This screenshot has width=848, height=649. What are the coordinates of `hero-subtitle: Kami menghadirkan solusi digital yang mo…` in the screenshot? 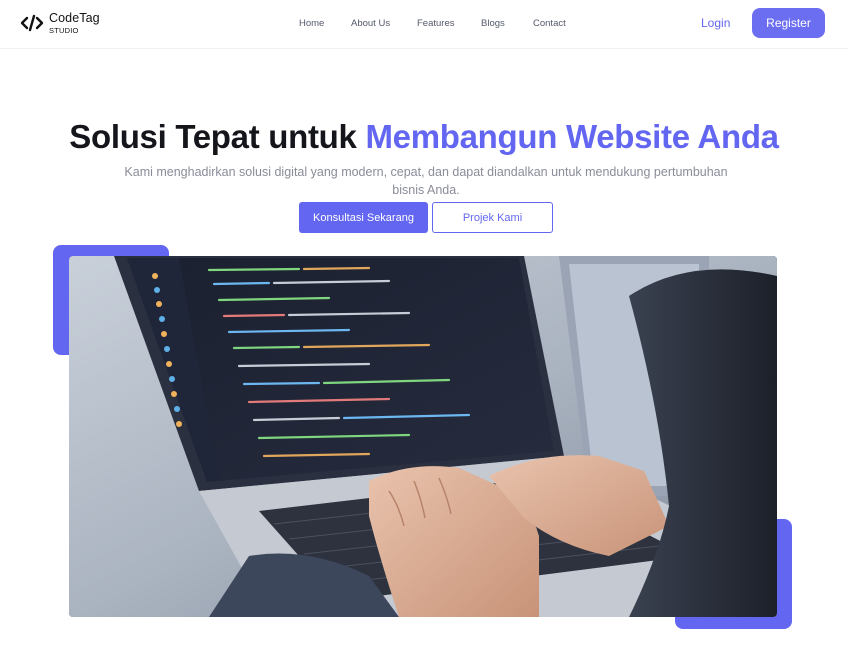 It's located at (426, 181).